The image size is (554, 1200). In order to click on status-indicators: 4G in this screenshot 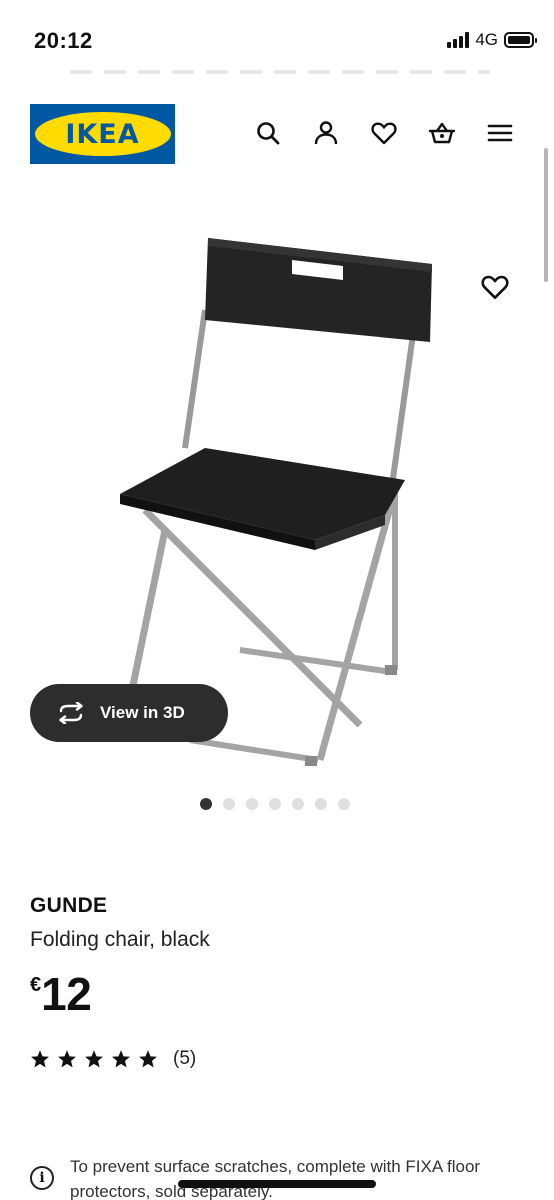, I will do `click(492, 40)`.